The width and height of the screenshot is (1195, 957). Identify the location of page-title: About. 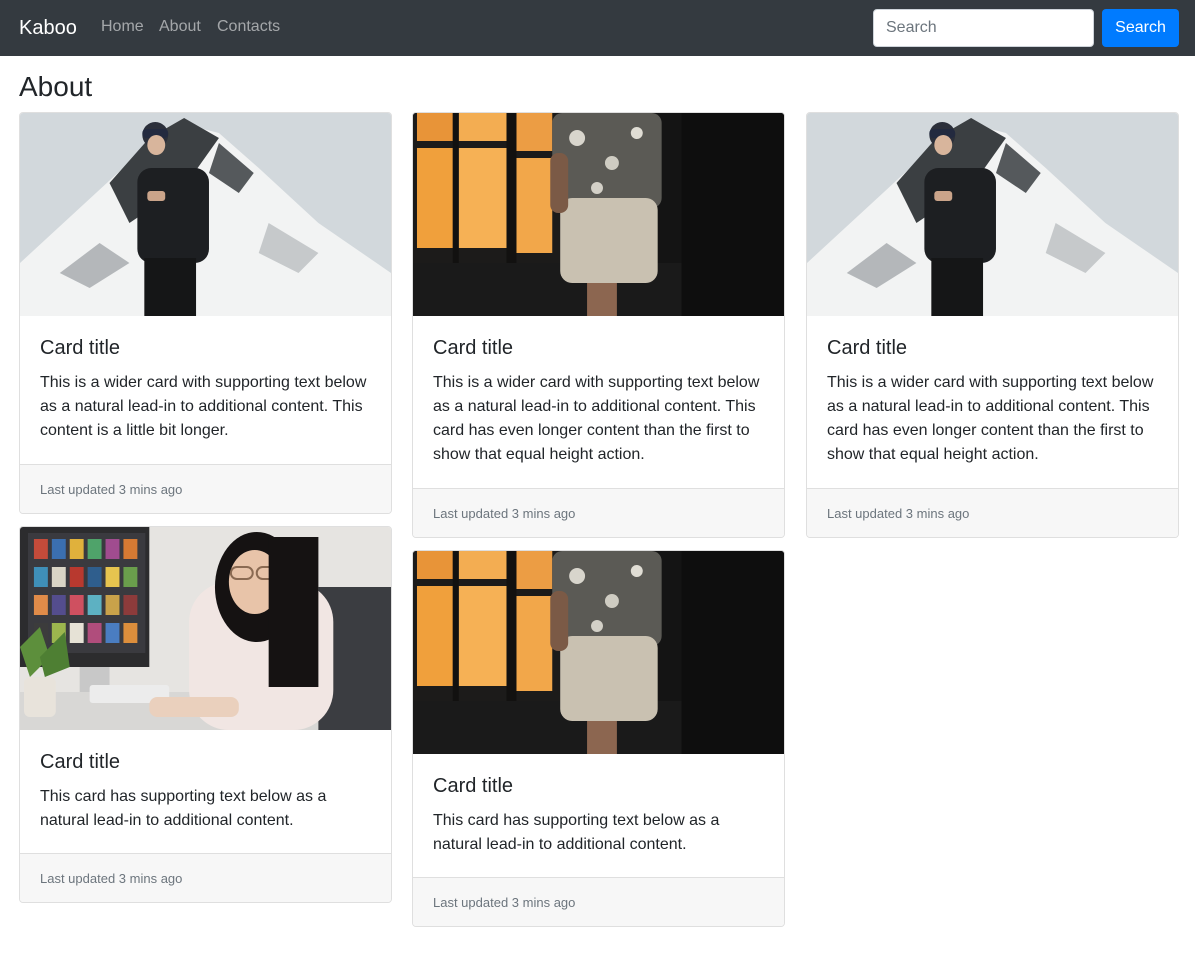
(56, 86).